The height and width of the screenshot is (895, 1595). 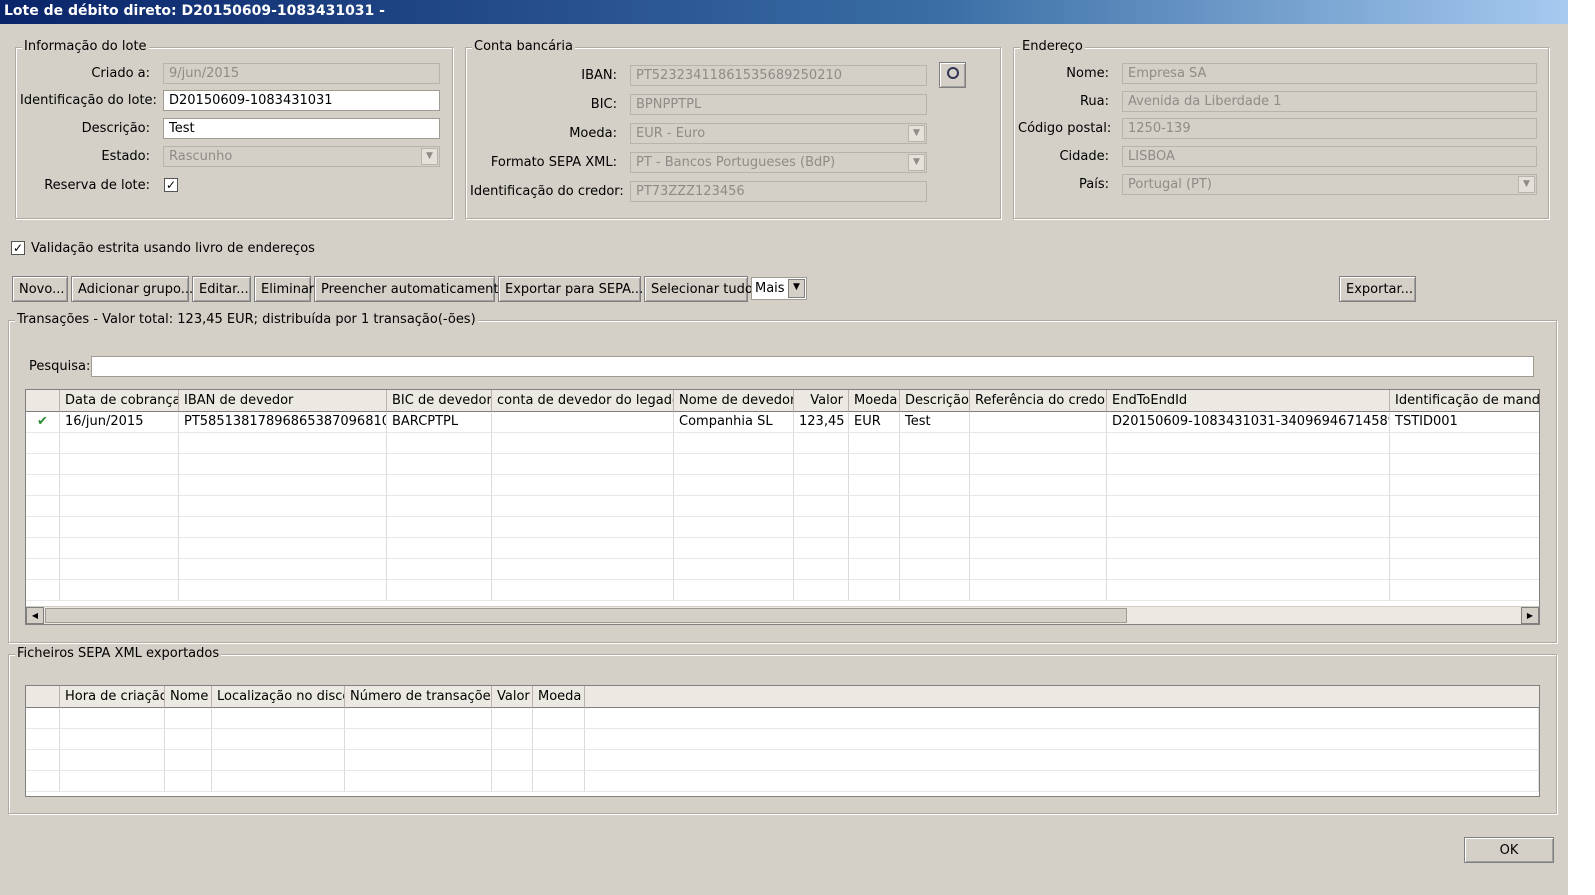 What do you see at coordinates (278, 697) in the screenshot?
I see `col-localizacao: Localização no disco` at bounding box center [278, 697].